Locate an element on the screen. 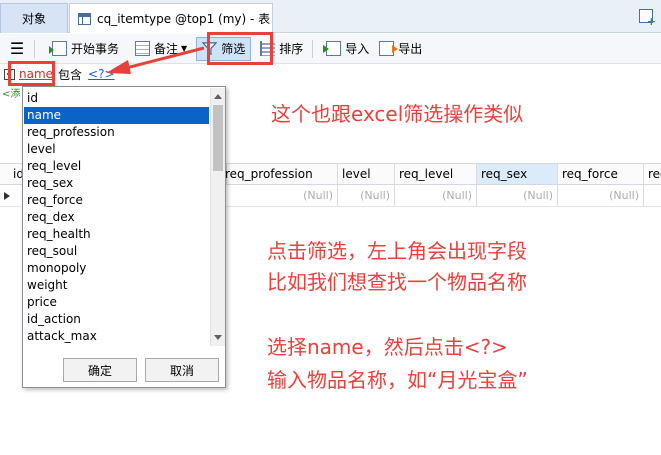  scroll-thumb is located at coordinates (218, 138).